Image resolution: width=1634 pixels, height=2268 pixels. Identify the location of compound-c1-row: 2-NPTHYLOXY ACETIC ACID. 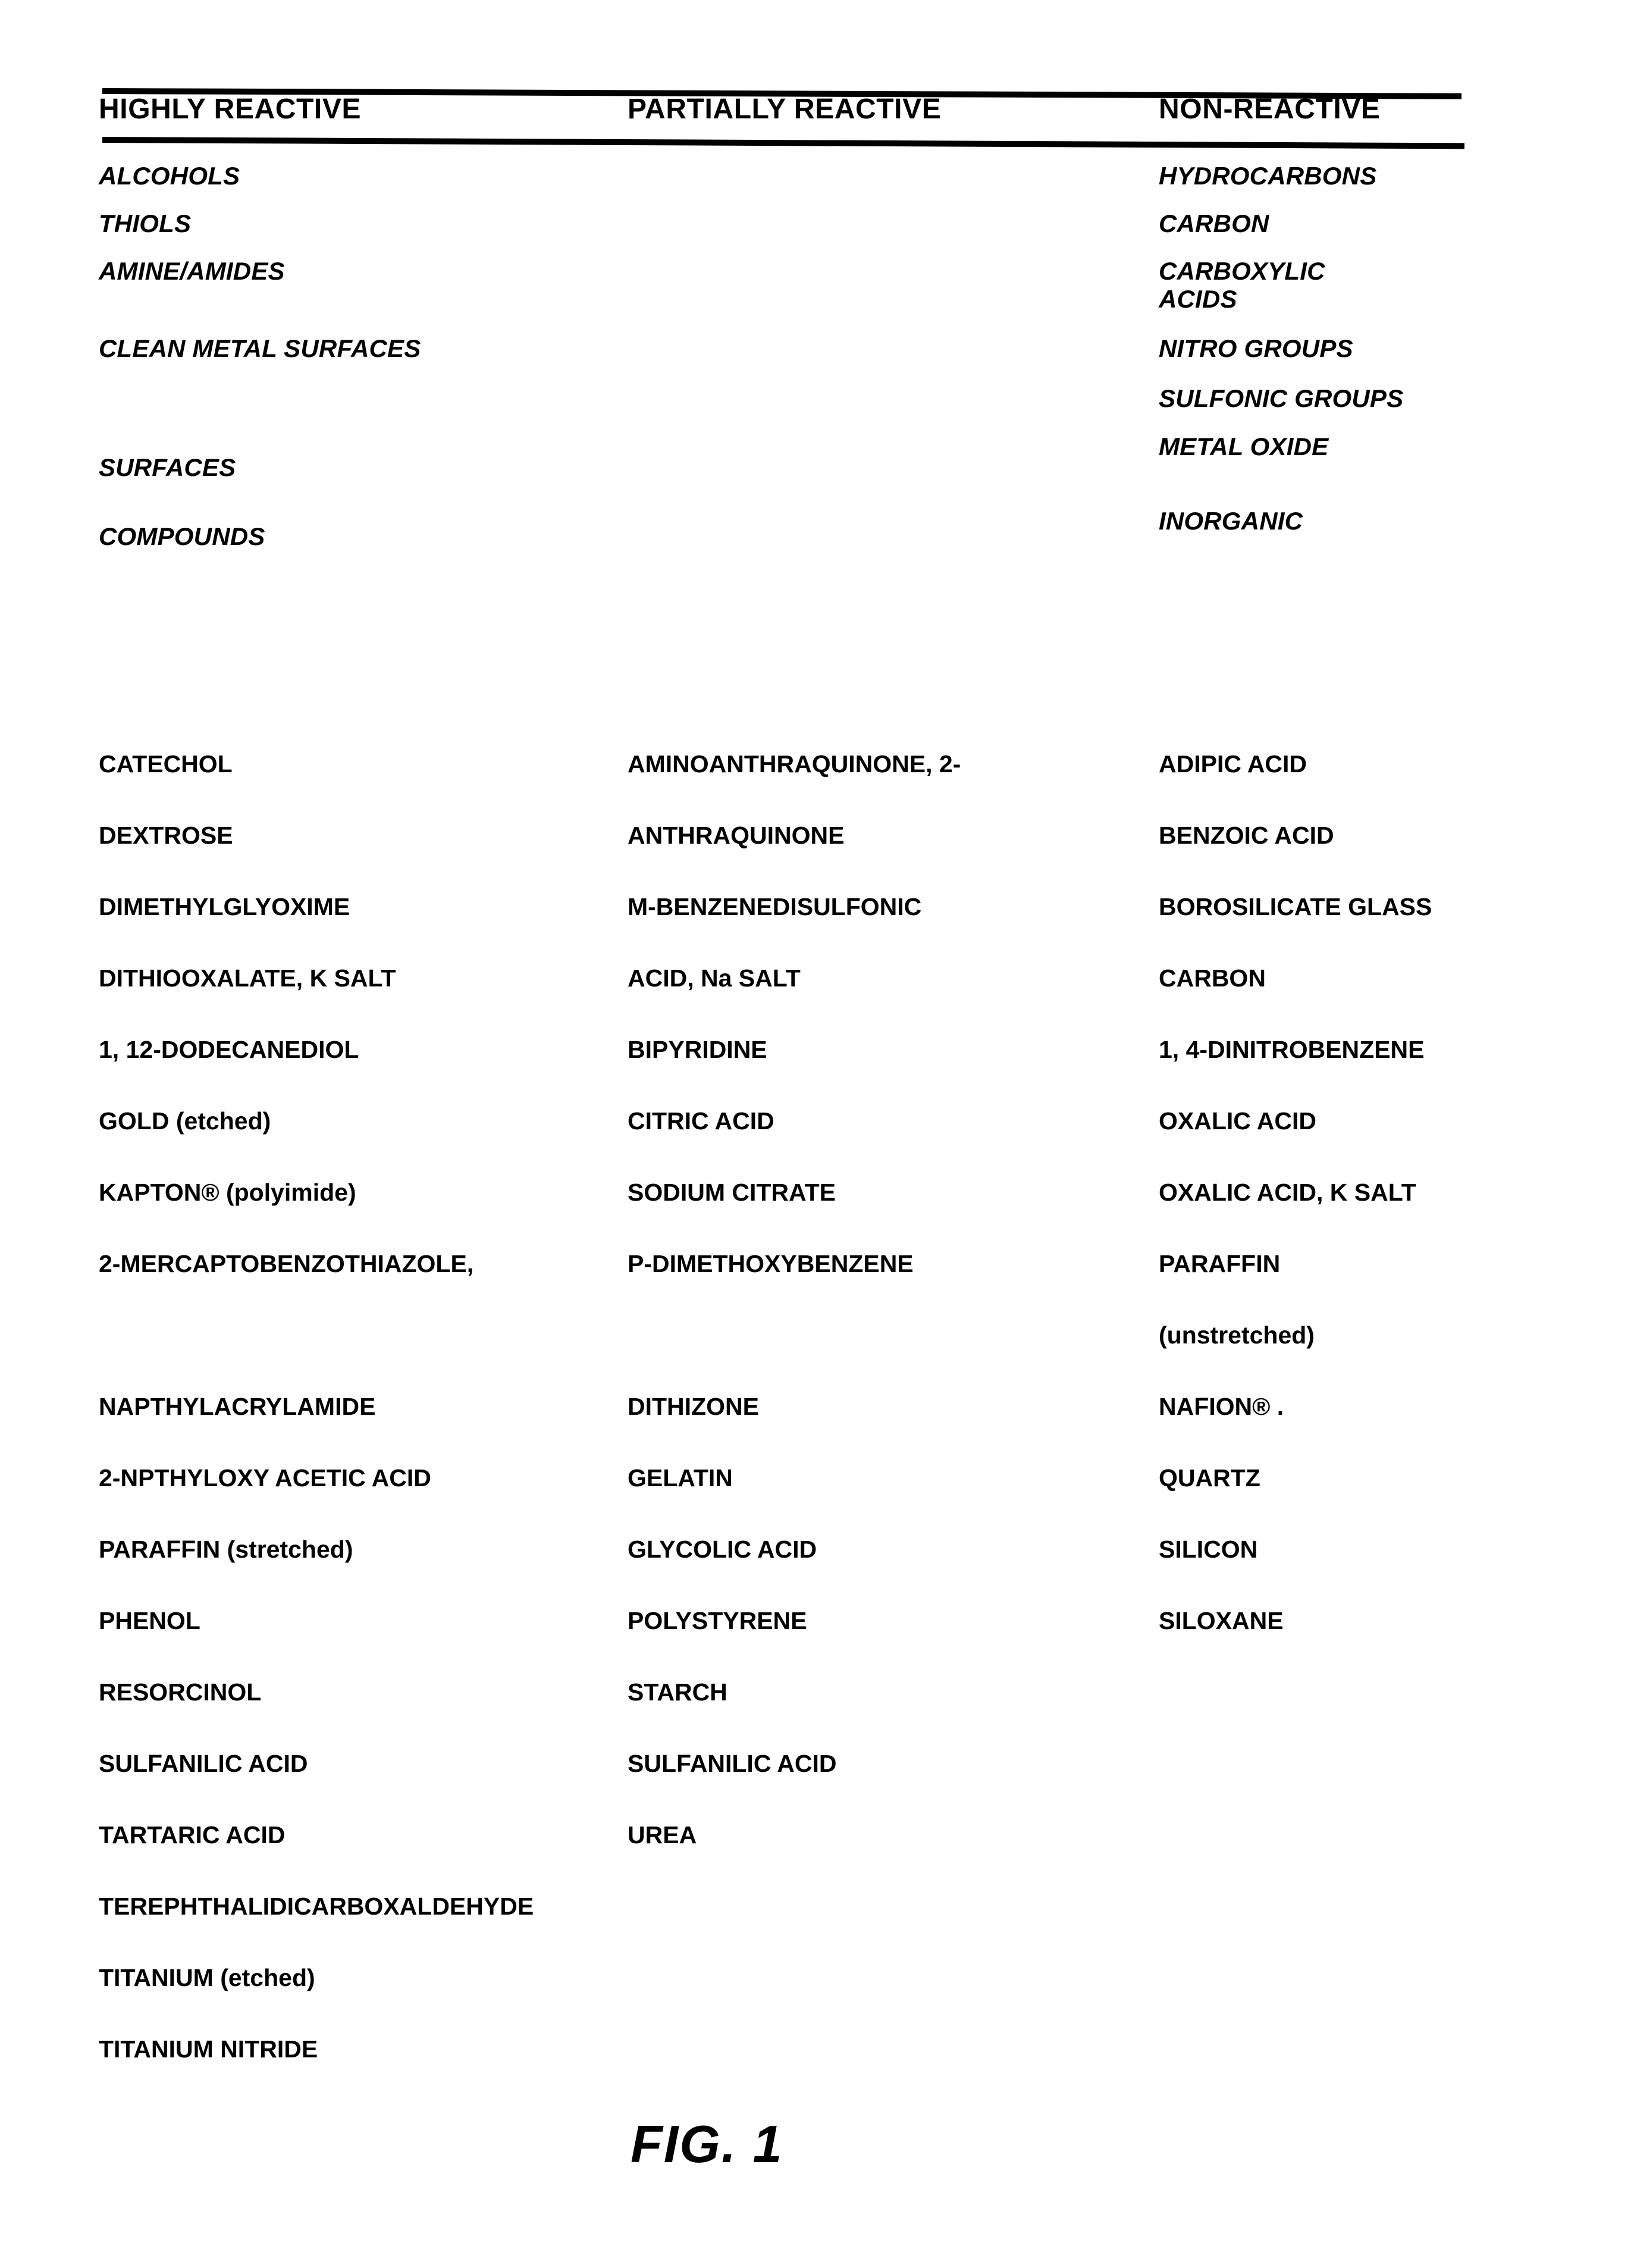
(265, 1478).